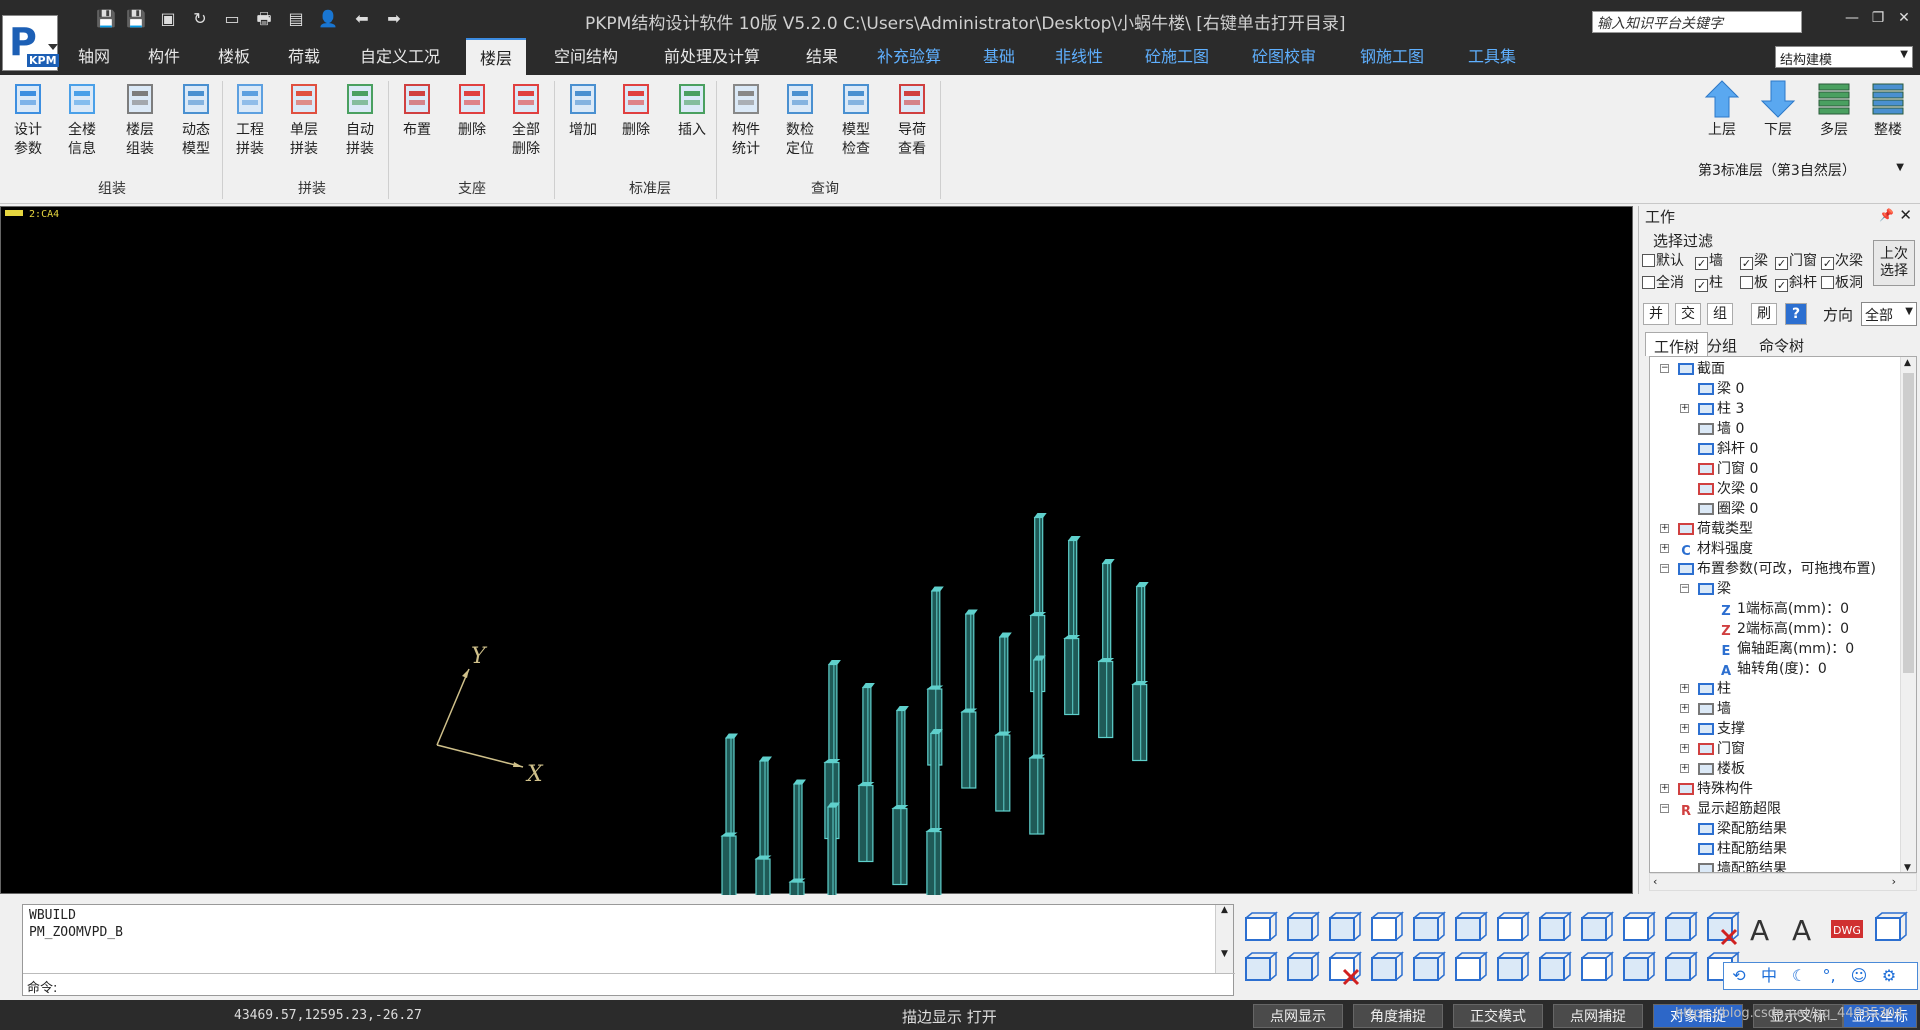 The image size is (1920, 1030). What do you see at coordinates (53, 47) in the screenshot?
I see `logo-menu-caret-icon` at bounding box center [53, 47].